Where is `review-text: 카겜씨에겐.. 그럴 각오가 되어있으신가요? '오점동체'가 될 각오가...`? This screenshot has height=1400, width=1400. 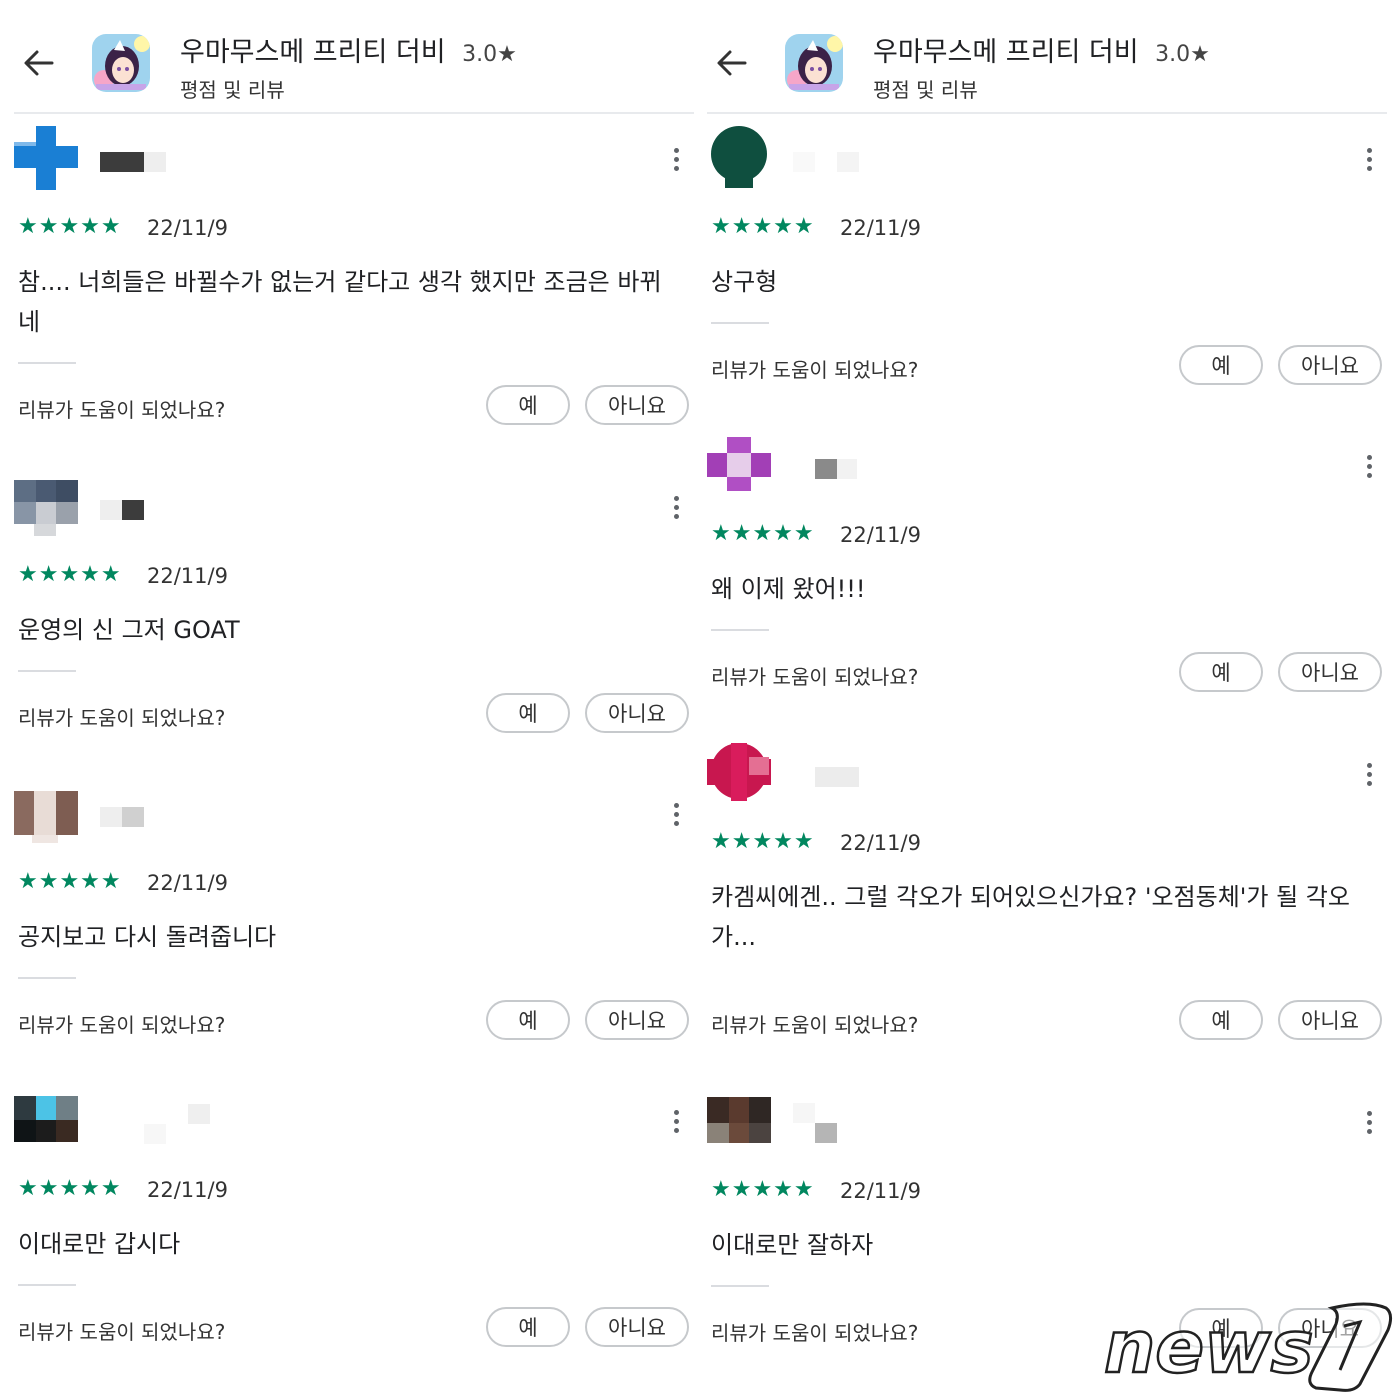
review-text: 카겜씨에겐.. 그럴 각오가 되어있으신가요? '오점동체'가 될 각오가... is located at coordinates (1030, 917).